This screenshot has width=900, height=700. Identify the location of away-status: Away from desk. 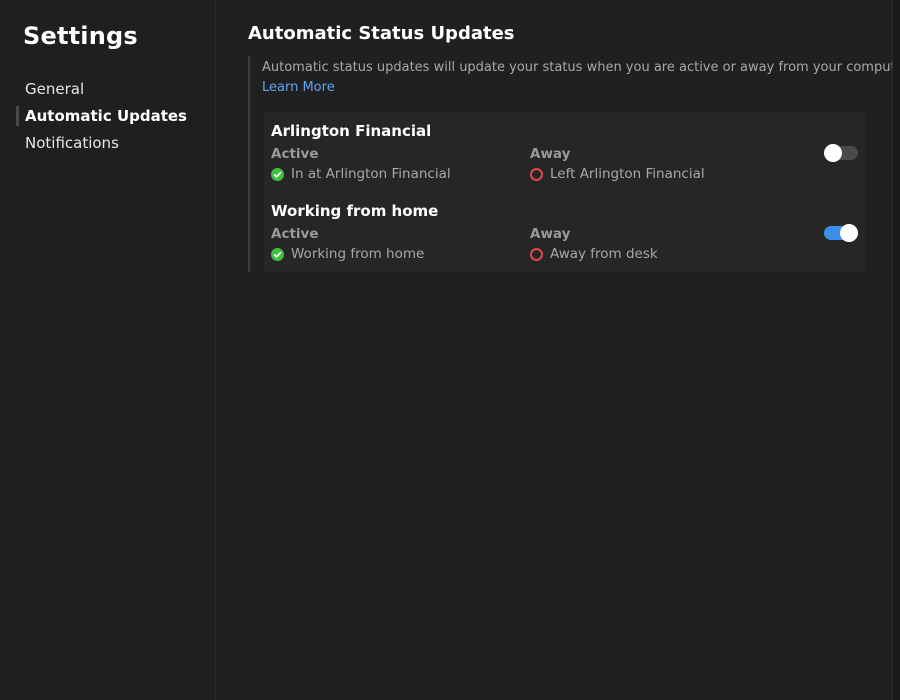
(594, 254).